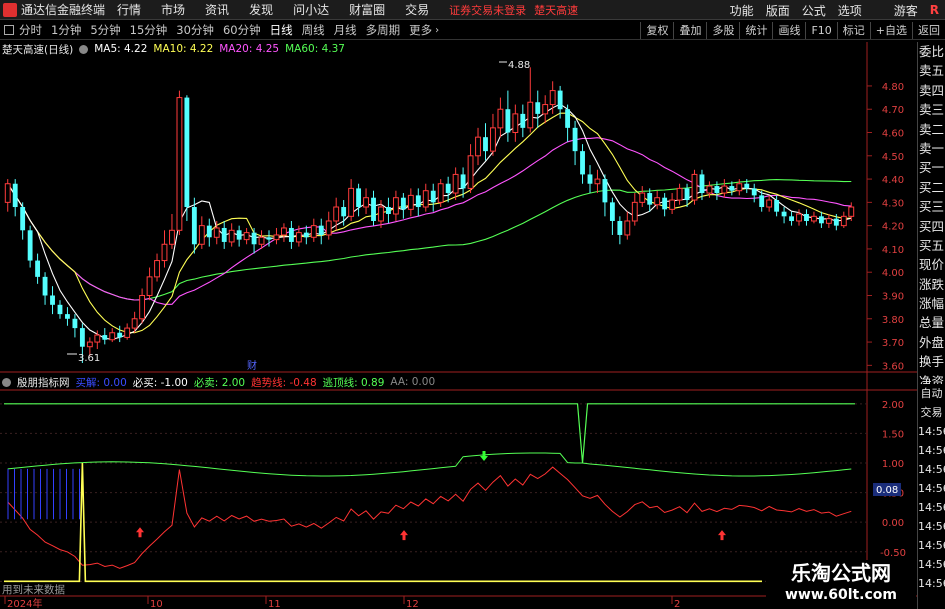 This screenshot has height=609, width=945. What do you see at coordinates (931, 51) in the screenshot?
I see `quote-label: 委比` at bounding box center [931, 51].